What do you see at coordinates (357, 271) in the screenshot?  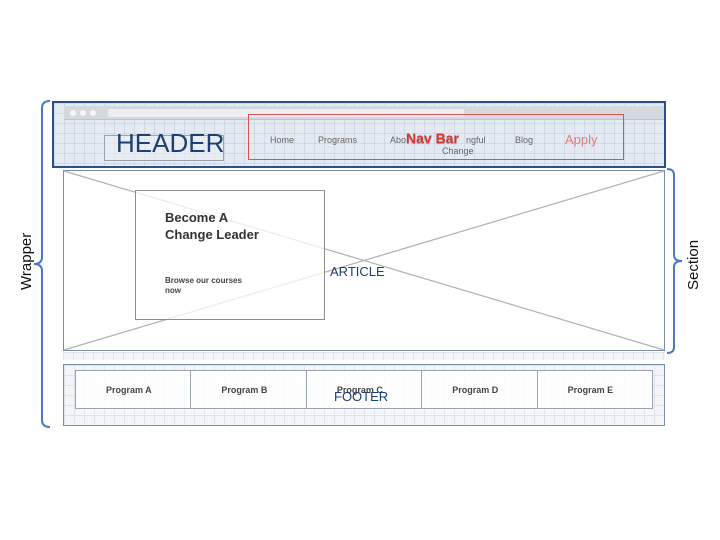 I see `article-label: ARTICLE` at bounding box center [357, 271].